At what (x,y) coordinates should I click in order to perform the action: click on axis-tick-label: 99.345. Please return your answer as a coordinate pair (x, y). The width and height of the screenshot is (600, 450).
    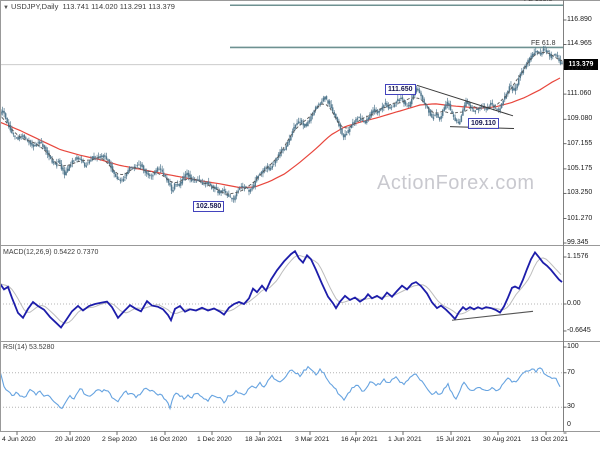
    Looking at the image, I should click on (578, 242).